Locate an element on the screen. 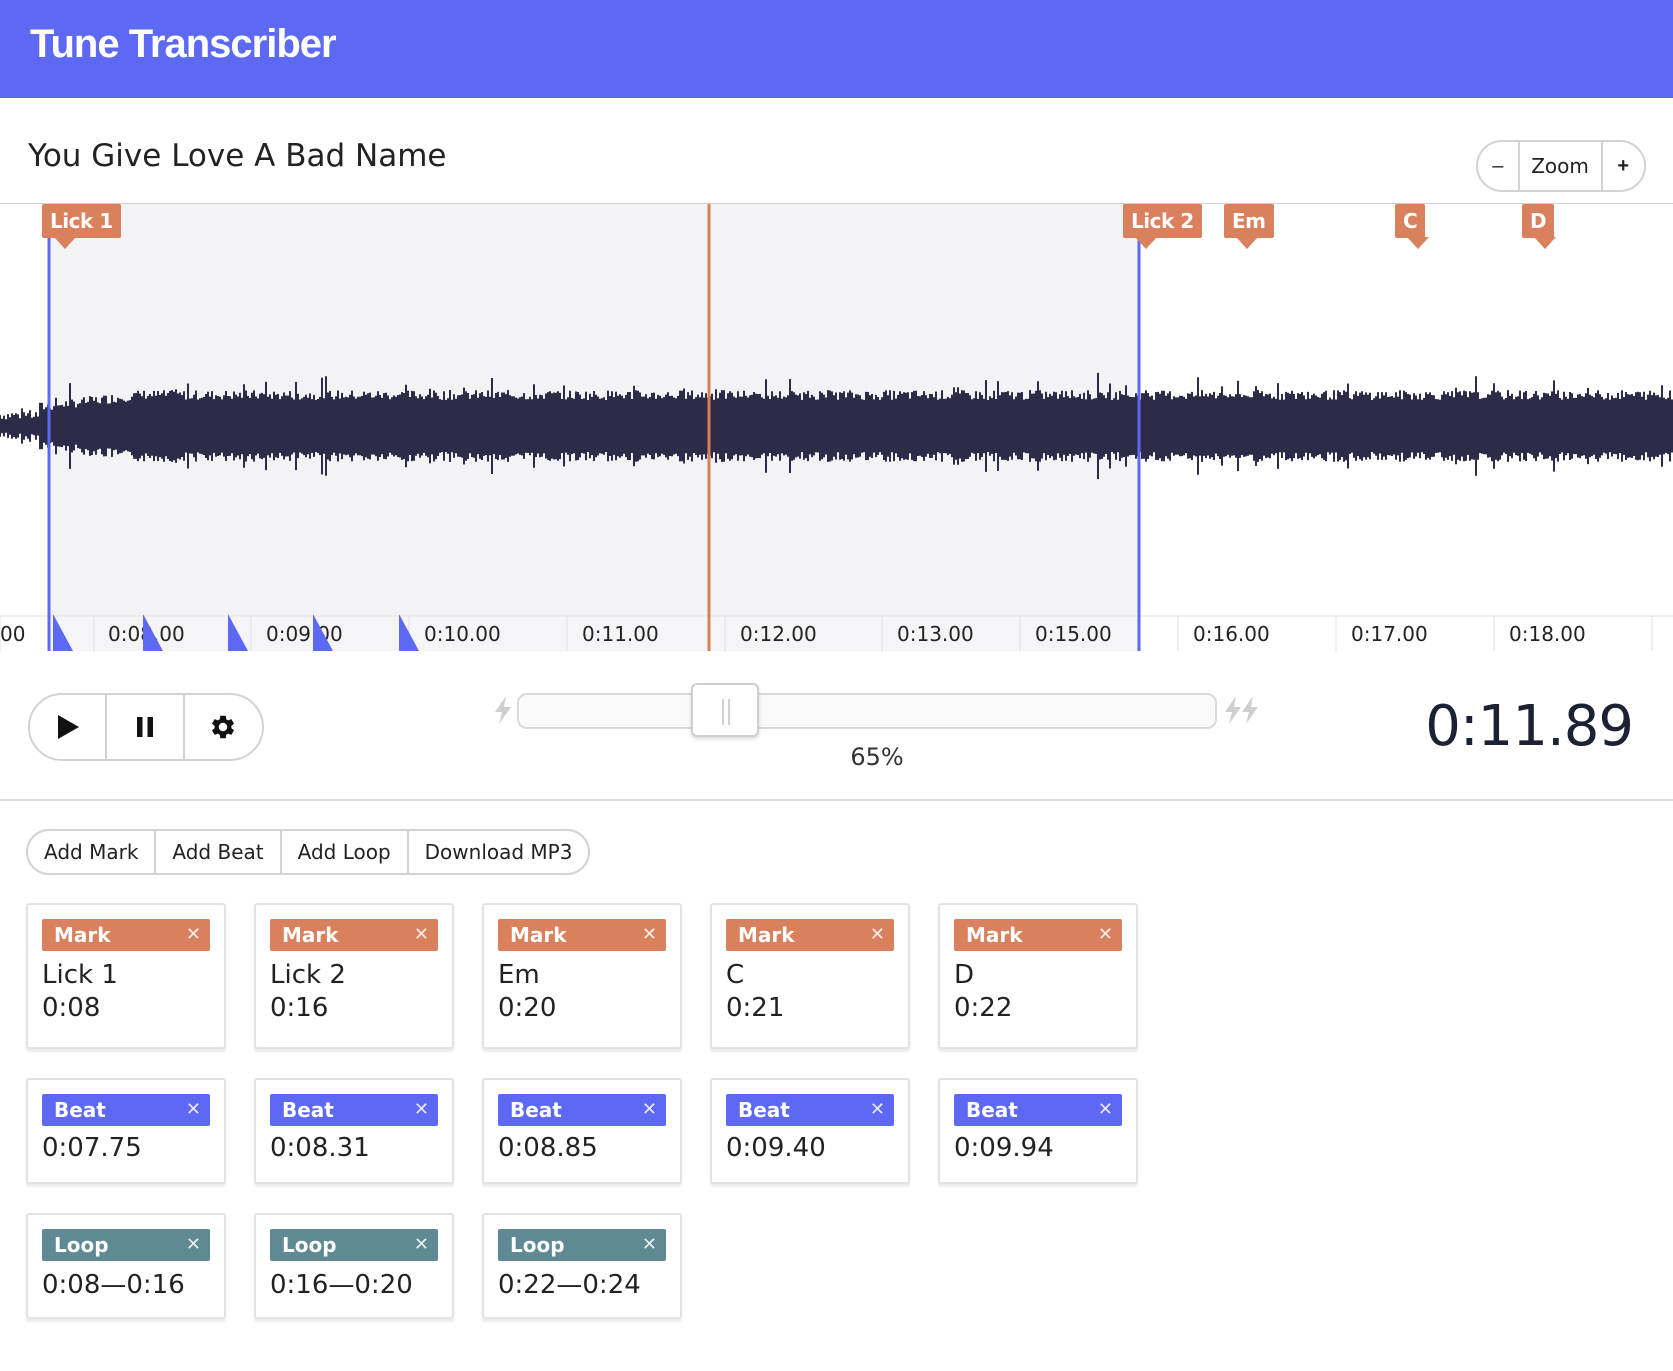 The height and width of the screenshot is (1371, 1673). ruler-label: 0:13.00 is located at coordinates (935, 634).